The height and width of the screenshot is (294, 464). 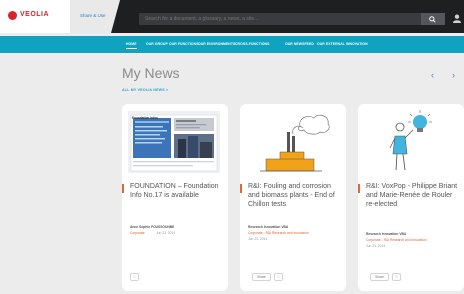 What do you see at coordinates (453, 75) in the screenshot?
I see `next-arrow-icon: ›` at bounding box center [453, 75].